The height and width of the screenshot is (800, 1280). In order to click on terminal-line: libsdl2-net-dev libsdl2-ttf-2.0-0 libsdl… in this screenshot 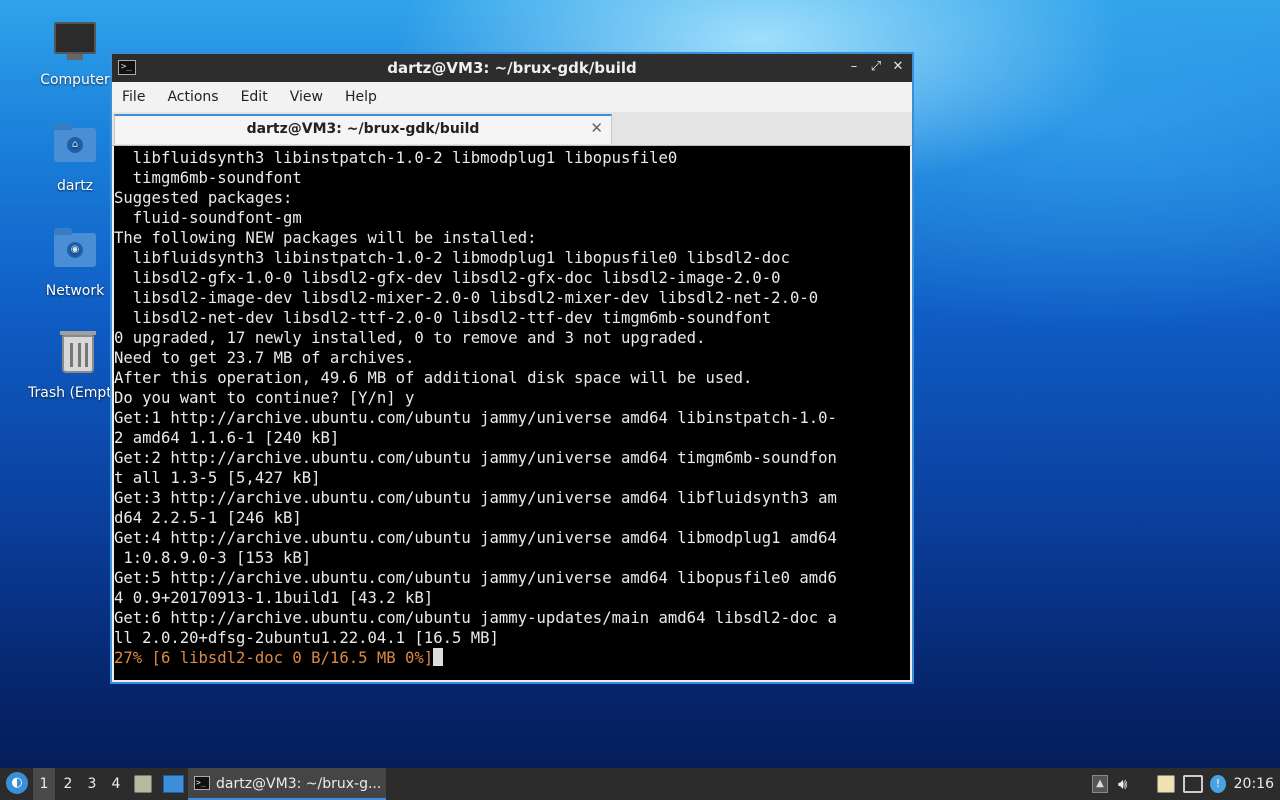, I will do `click(443, 318)`.